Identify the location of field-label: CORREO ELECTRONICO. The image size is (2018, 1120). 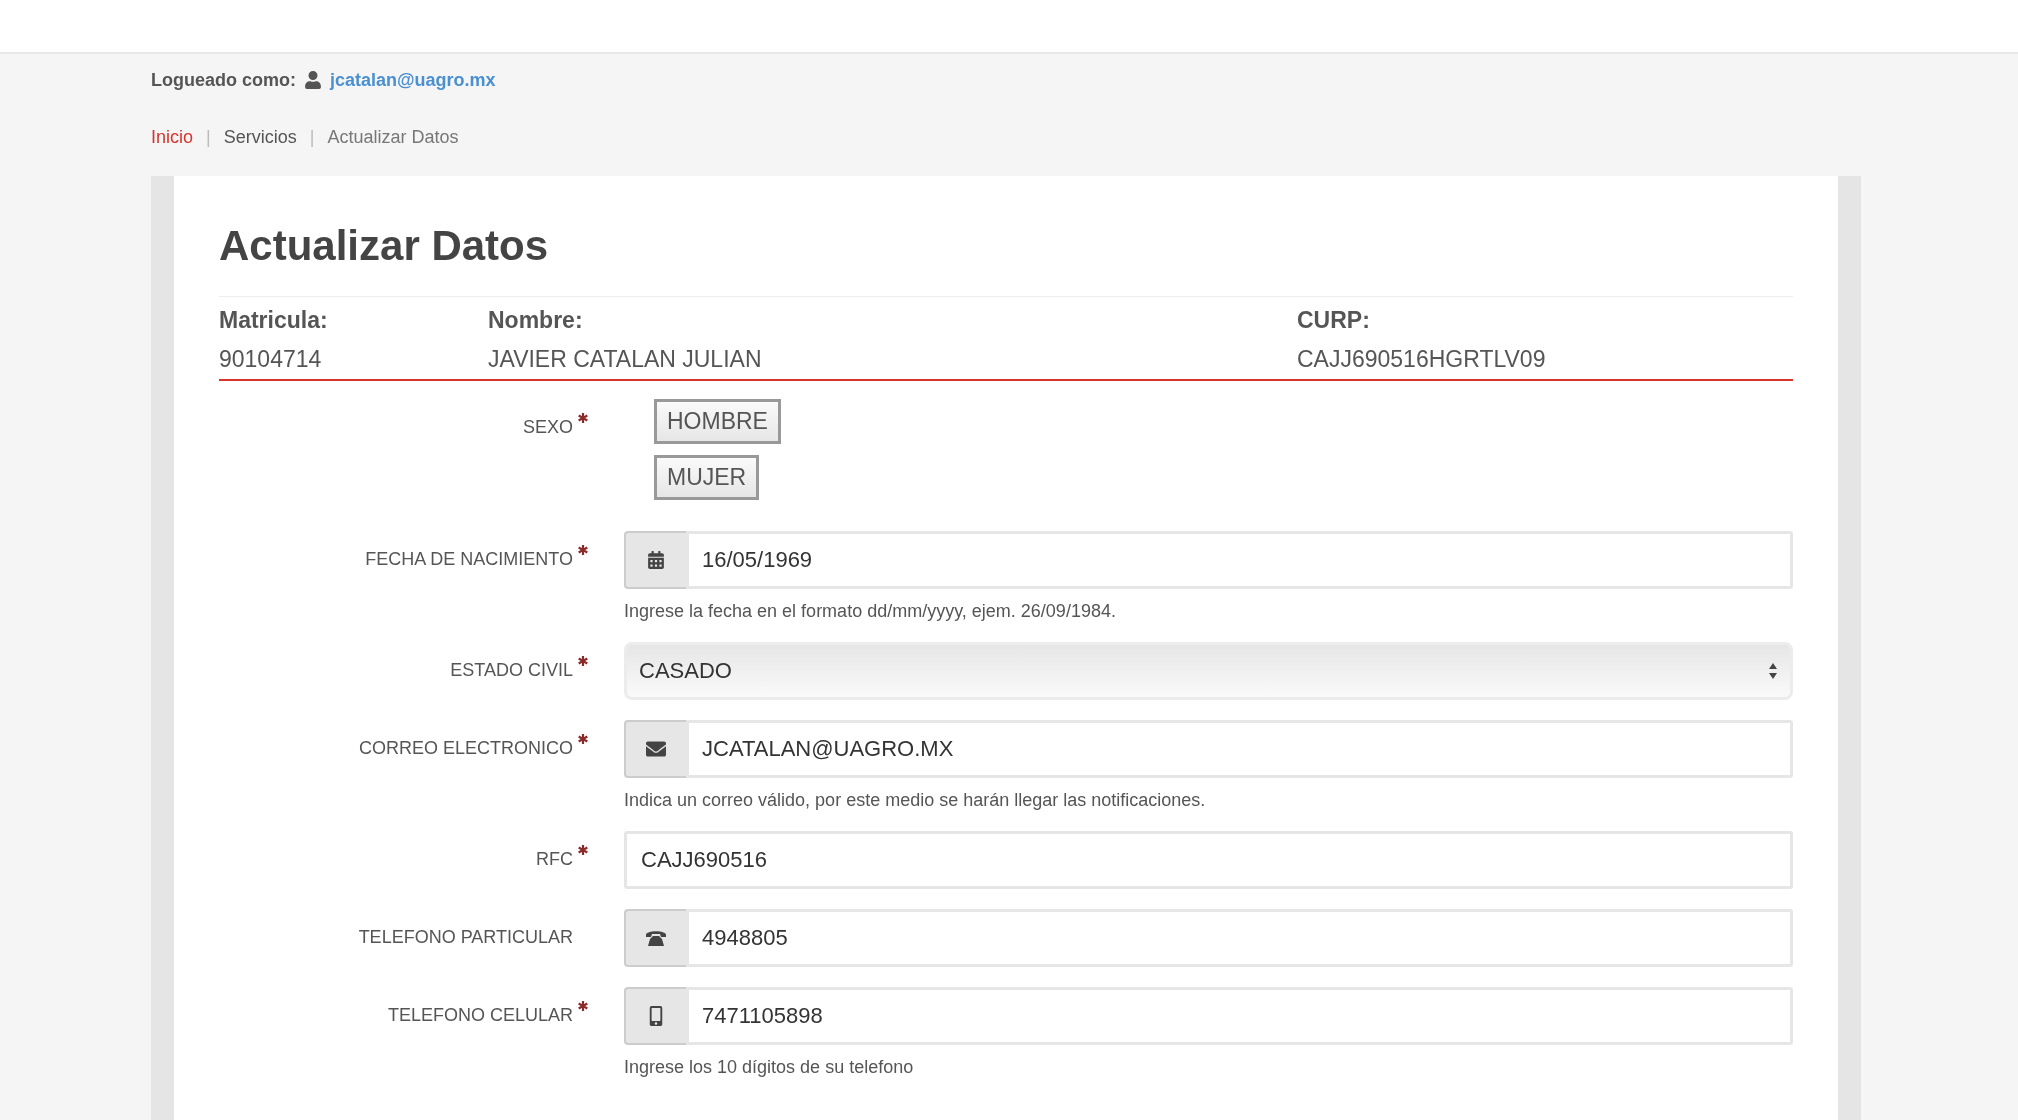
(465, 748).